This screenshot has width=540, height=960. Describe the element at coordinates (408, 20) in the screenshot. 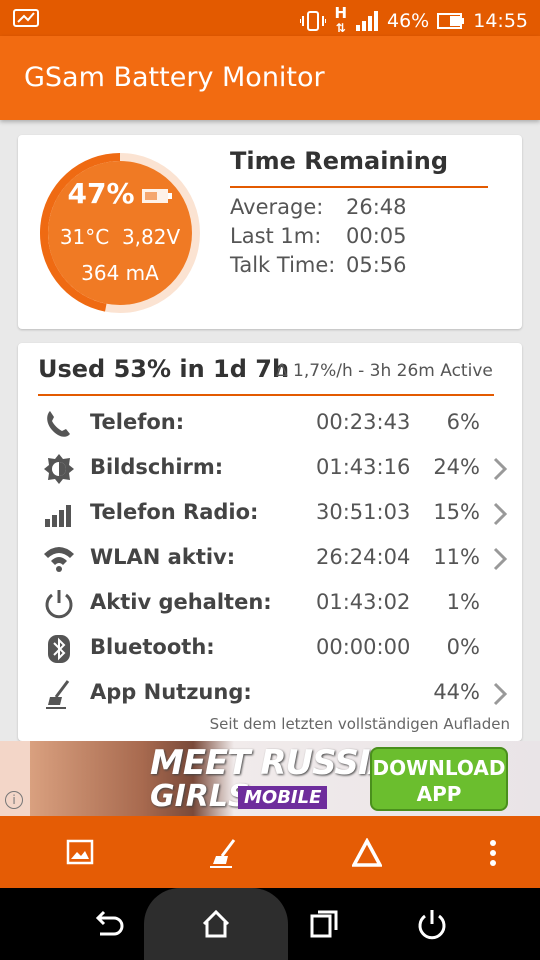

I see `battery-percent: 46%` at that location.